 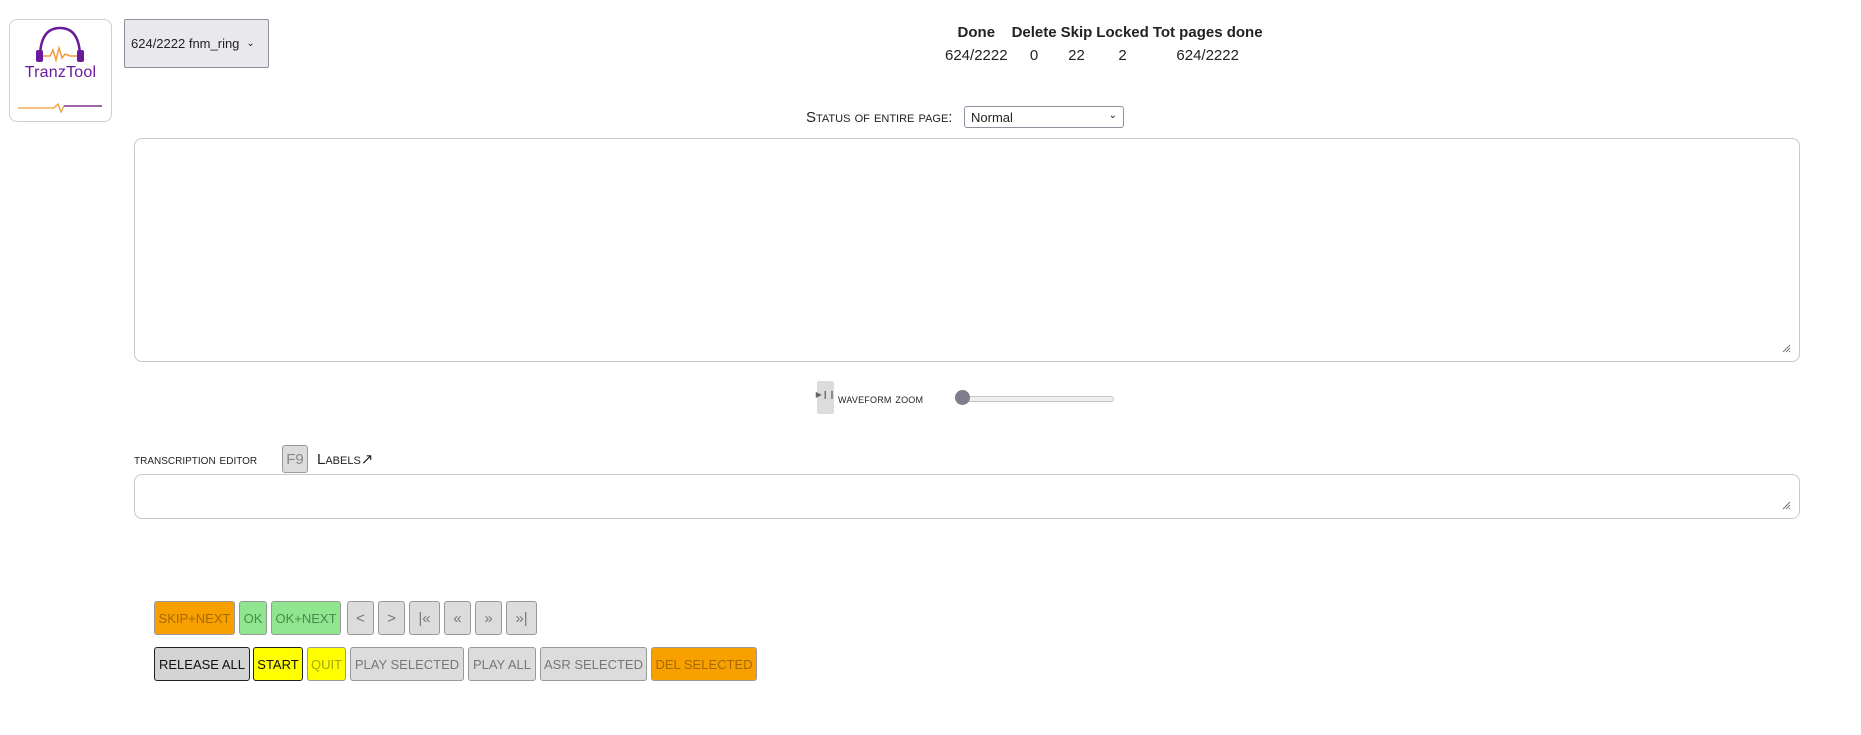 What do you see at coordinates (488, 618) in the screenshot?
I see `forward-button: »` at bounding box center [488, 618].